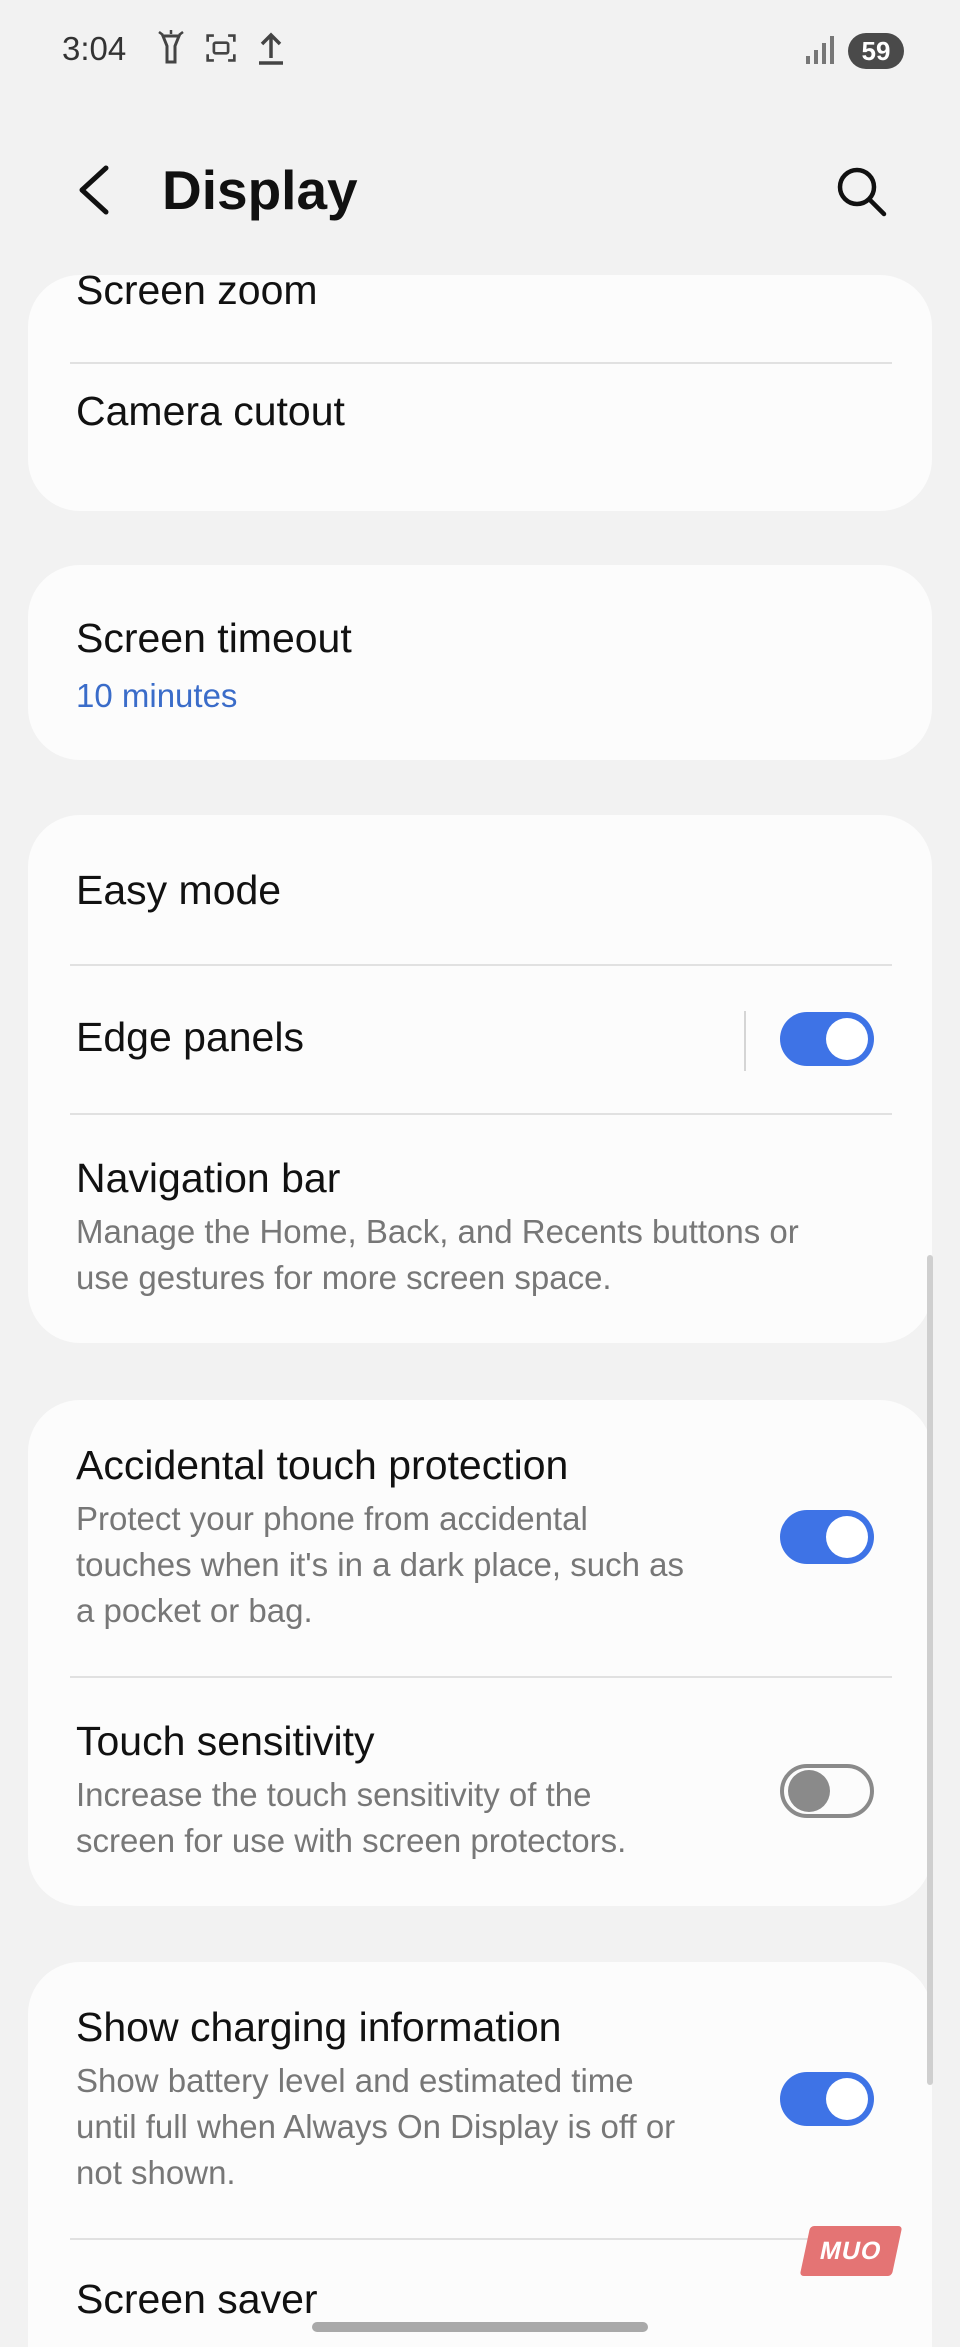 This screenshot has width=960, height=2347. I want to click on touch-sensitivity-label: Touch sensitivity, so click(225, 1741).